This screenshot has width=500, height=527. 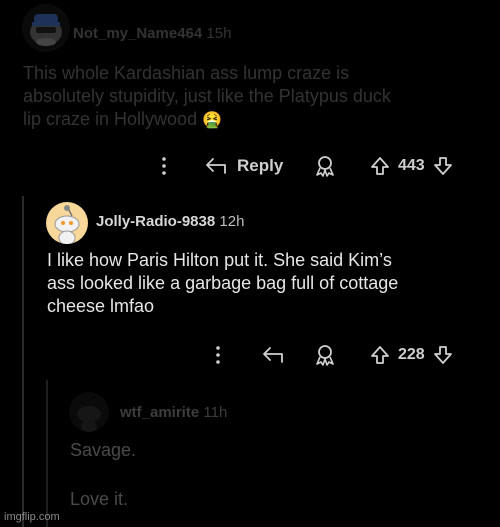 I want to click on comment-2-award-button, so click(x=325, y=355).